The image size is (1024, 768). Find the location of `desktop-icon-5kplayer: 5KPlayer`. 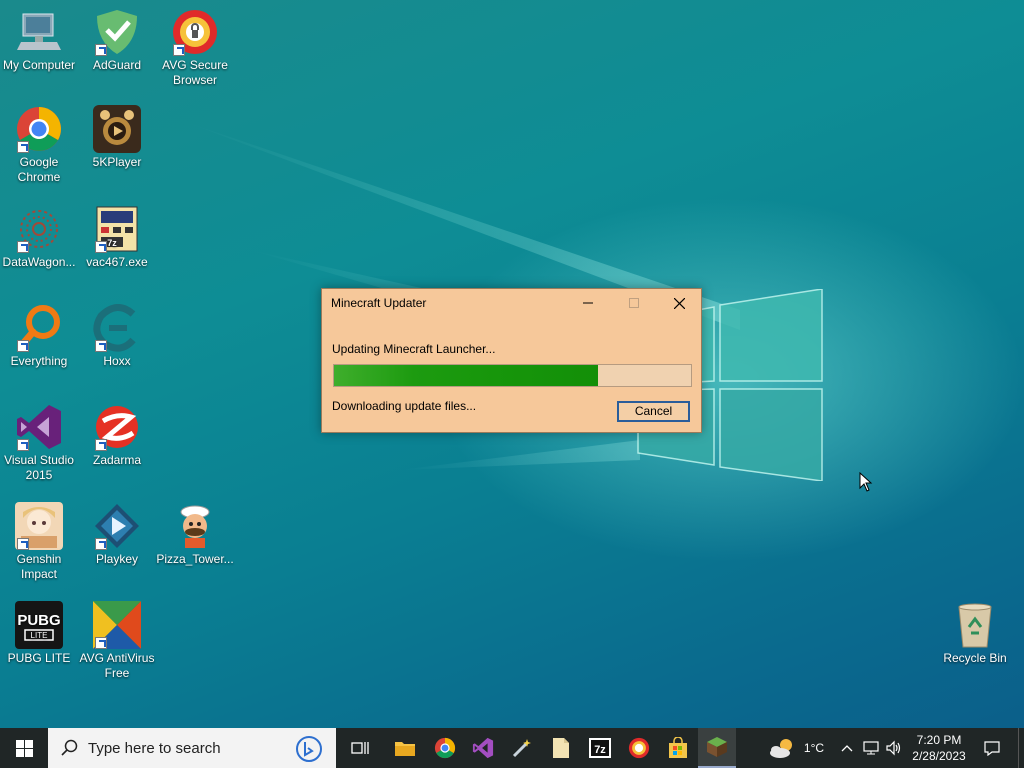

desktop-icon-5kplayer: 5KPlayer is located at coordinates (117, 137).